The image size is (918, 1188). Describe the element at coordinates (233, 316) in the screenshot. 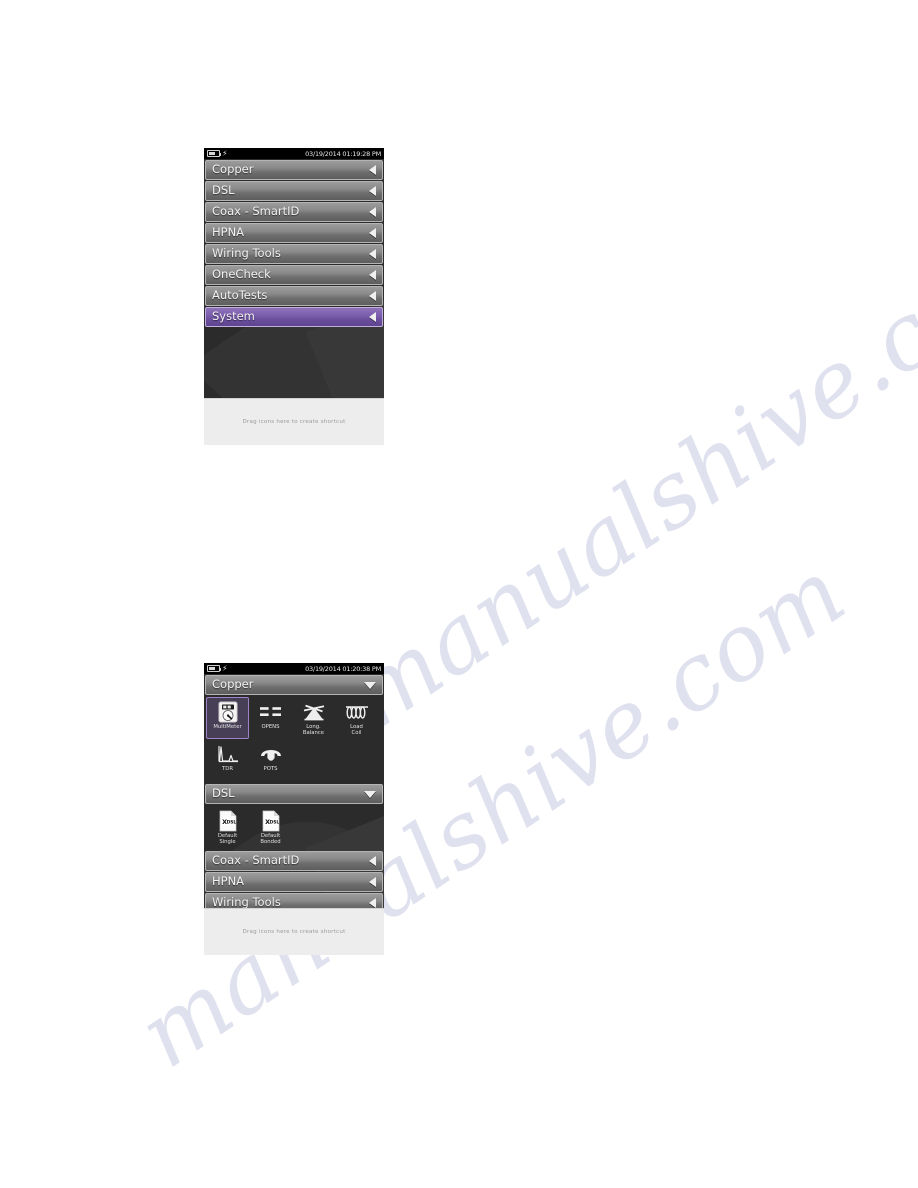

I see `menu-row-label: System` at that location.